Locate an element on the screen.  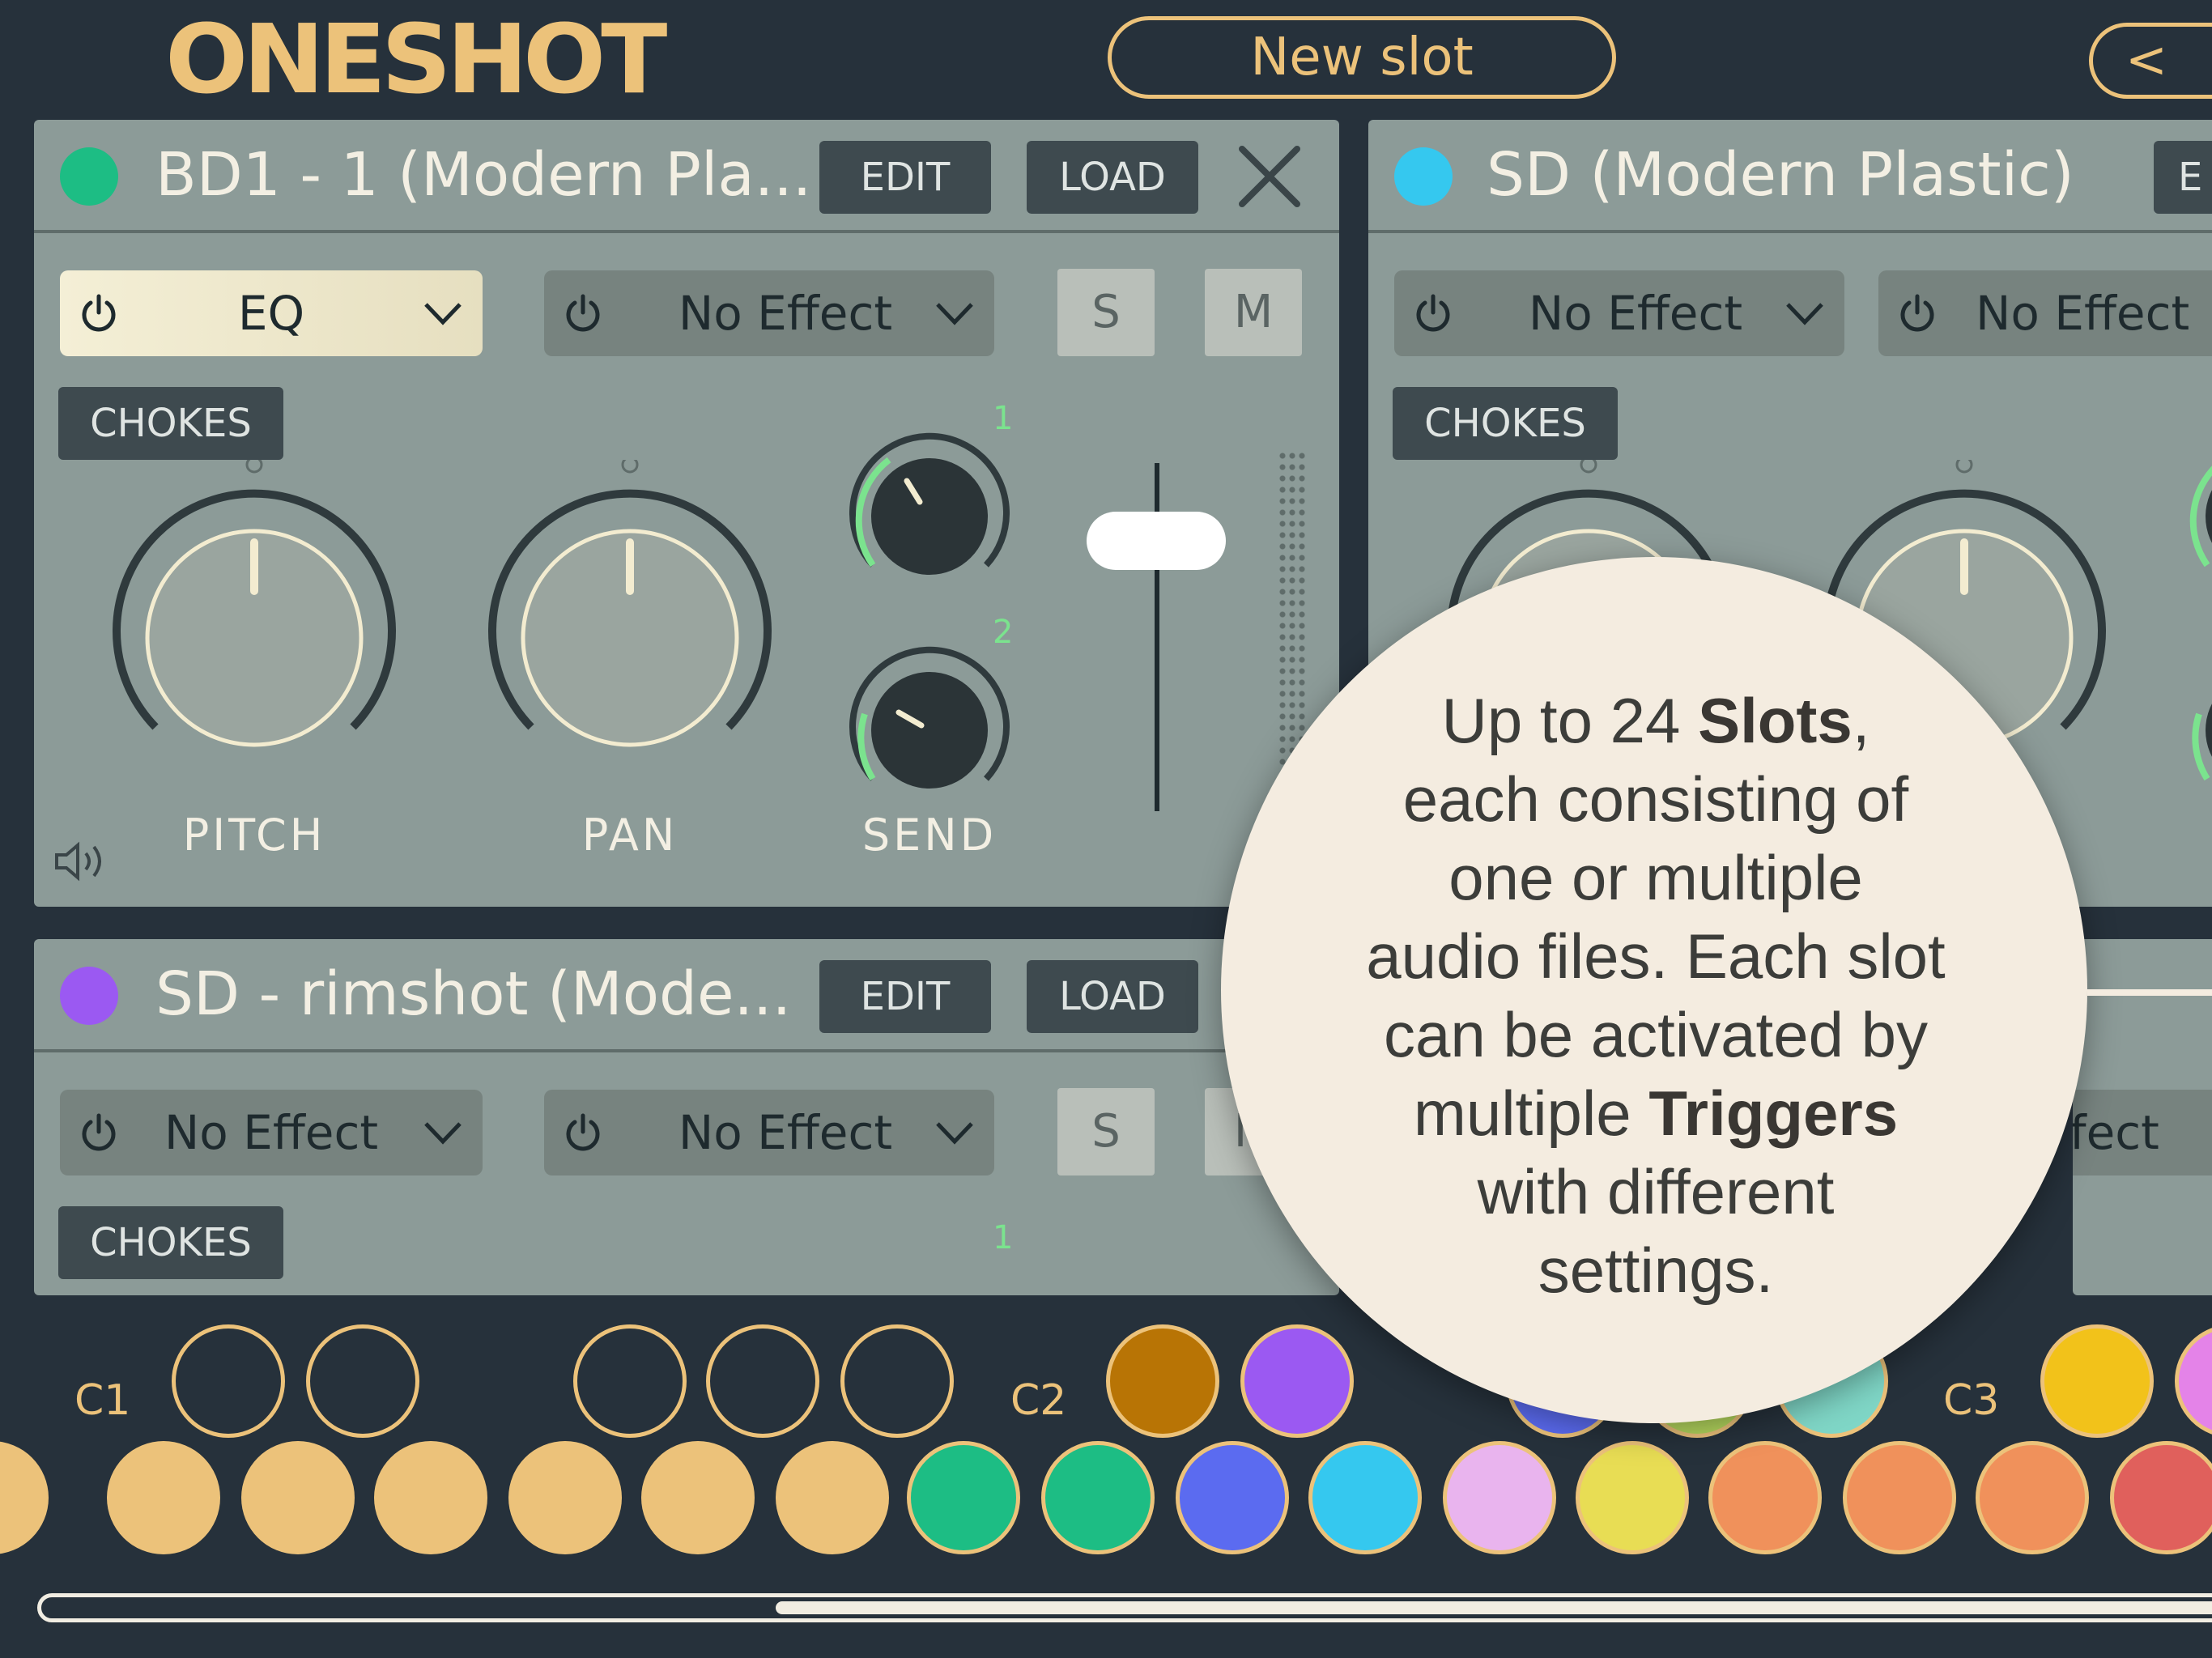
send-label: S is located at coordinates (2198, 835).